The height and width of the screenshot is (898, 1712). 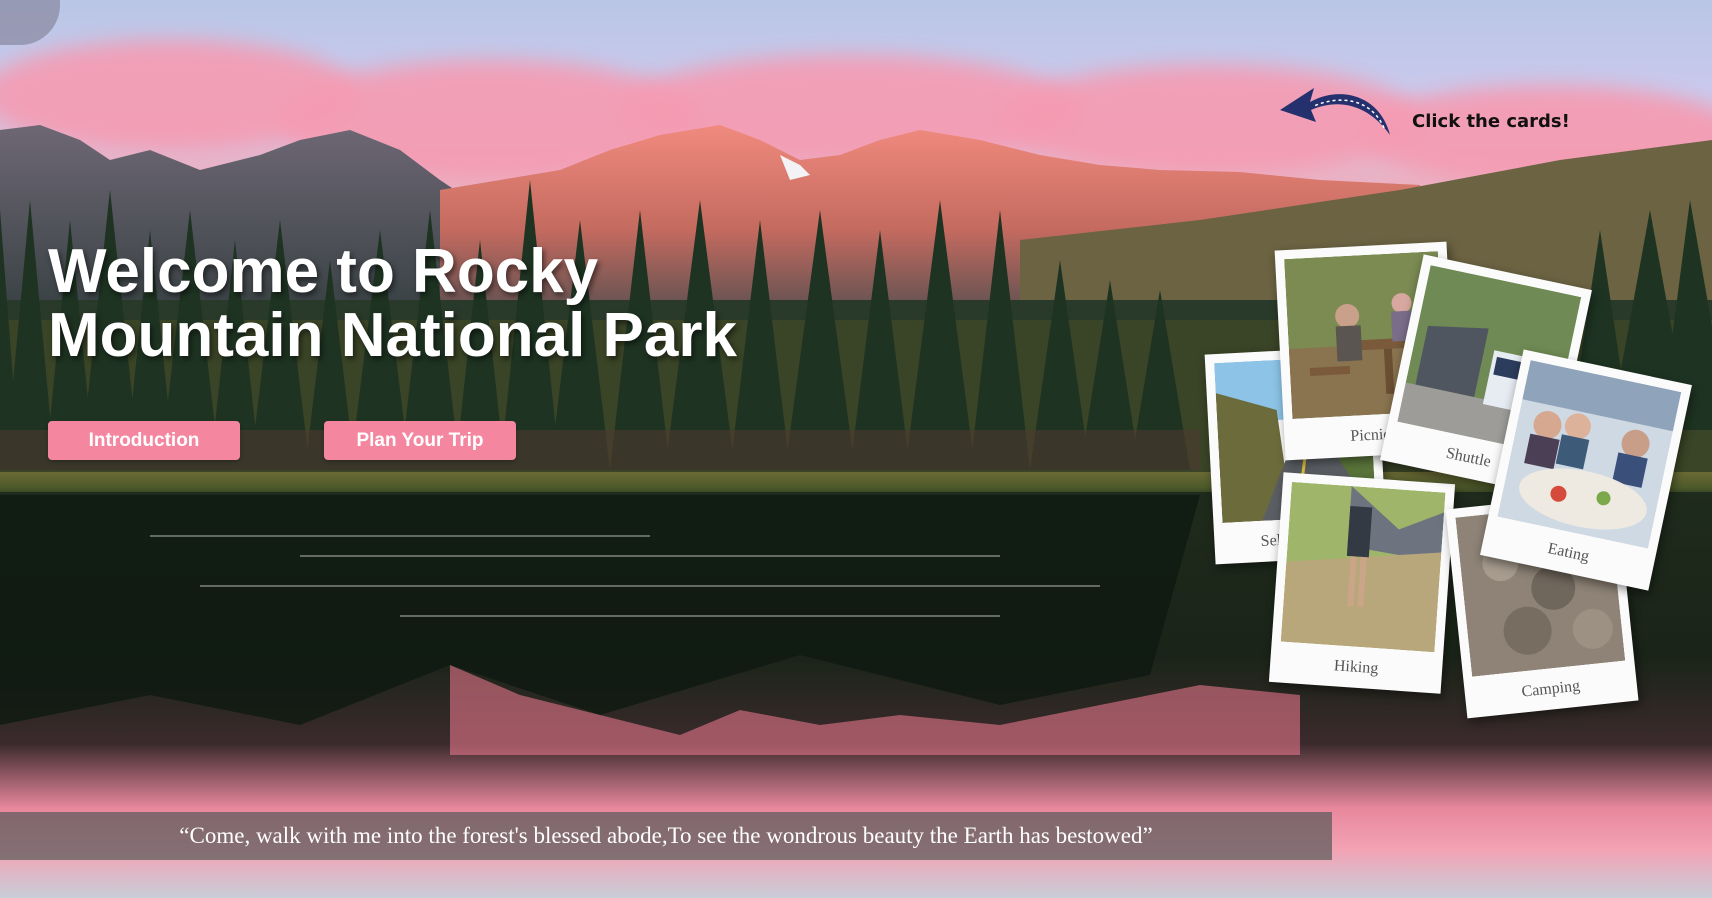 I want to click on curved-arrow-icon, so click(x=1335, y=111).